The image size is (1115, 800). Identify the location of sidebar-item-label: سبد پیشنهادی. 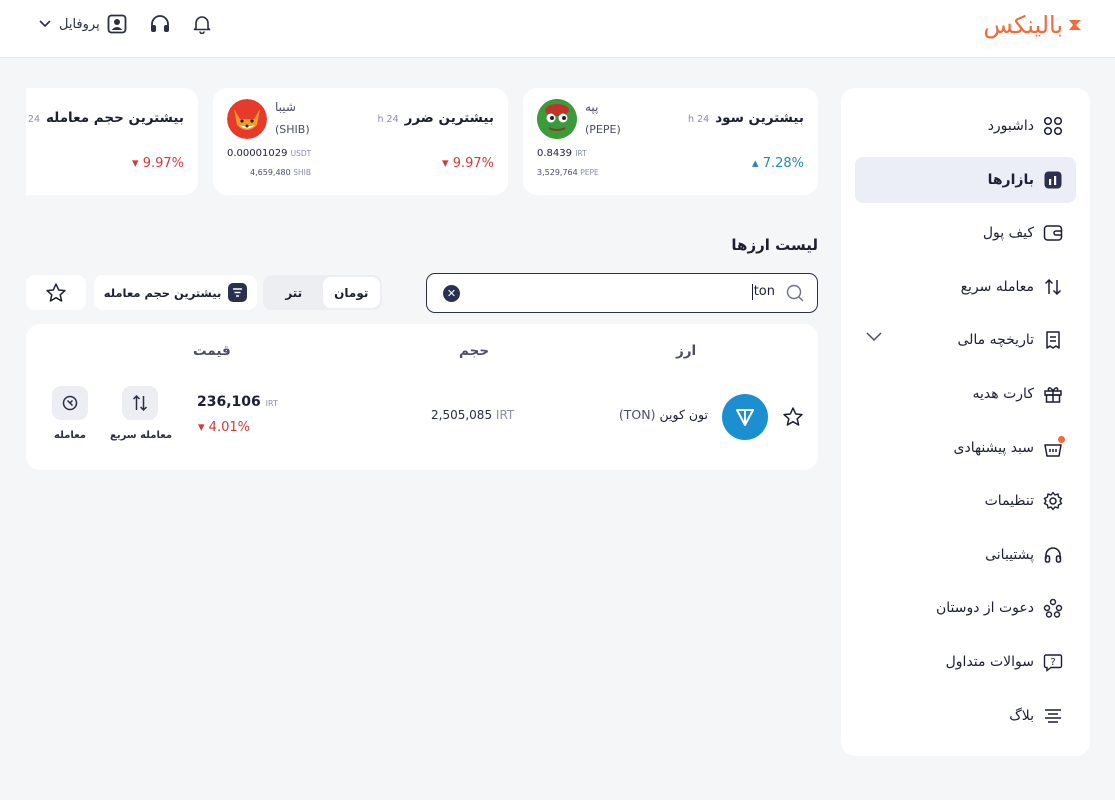
(994, 447).